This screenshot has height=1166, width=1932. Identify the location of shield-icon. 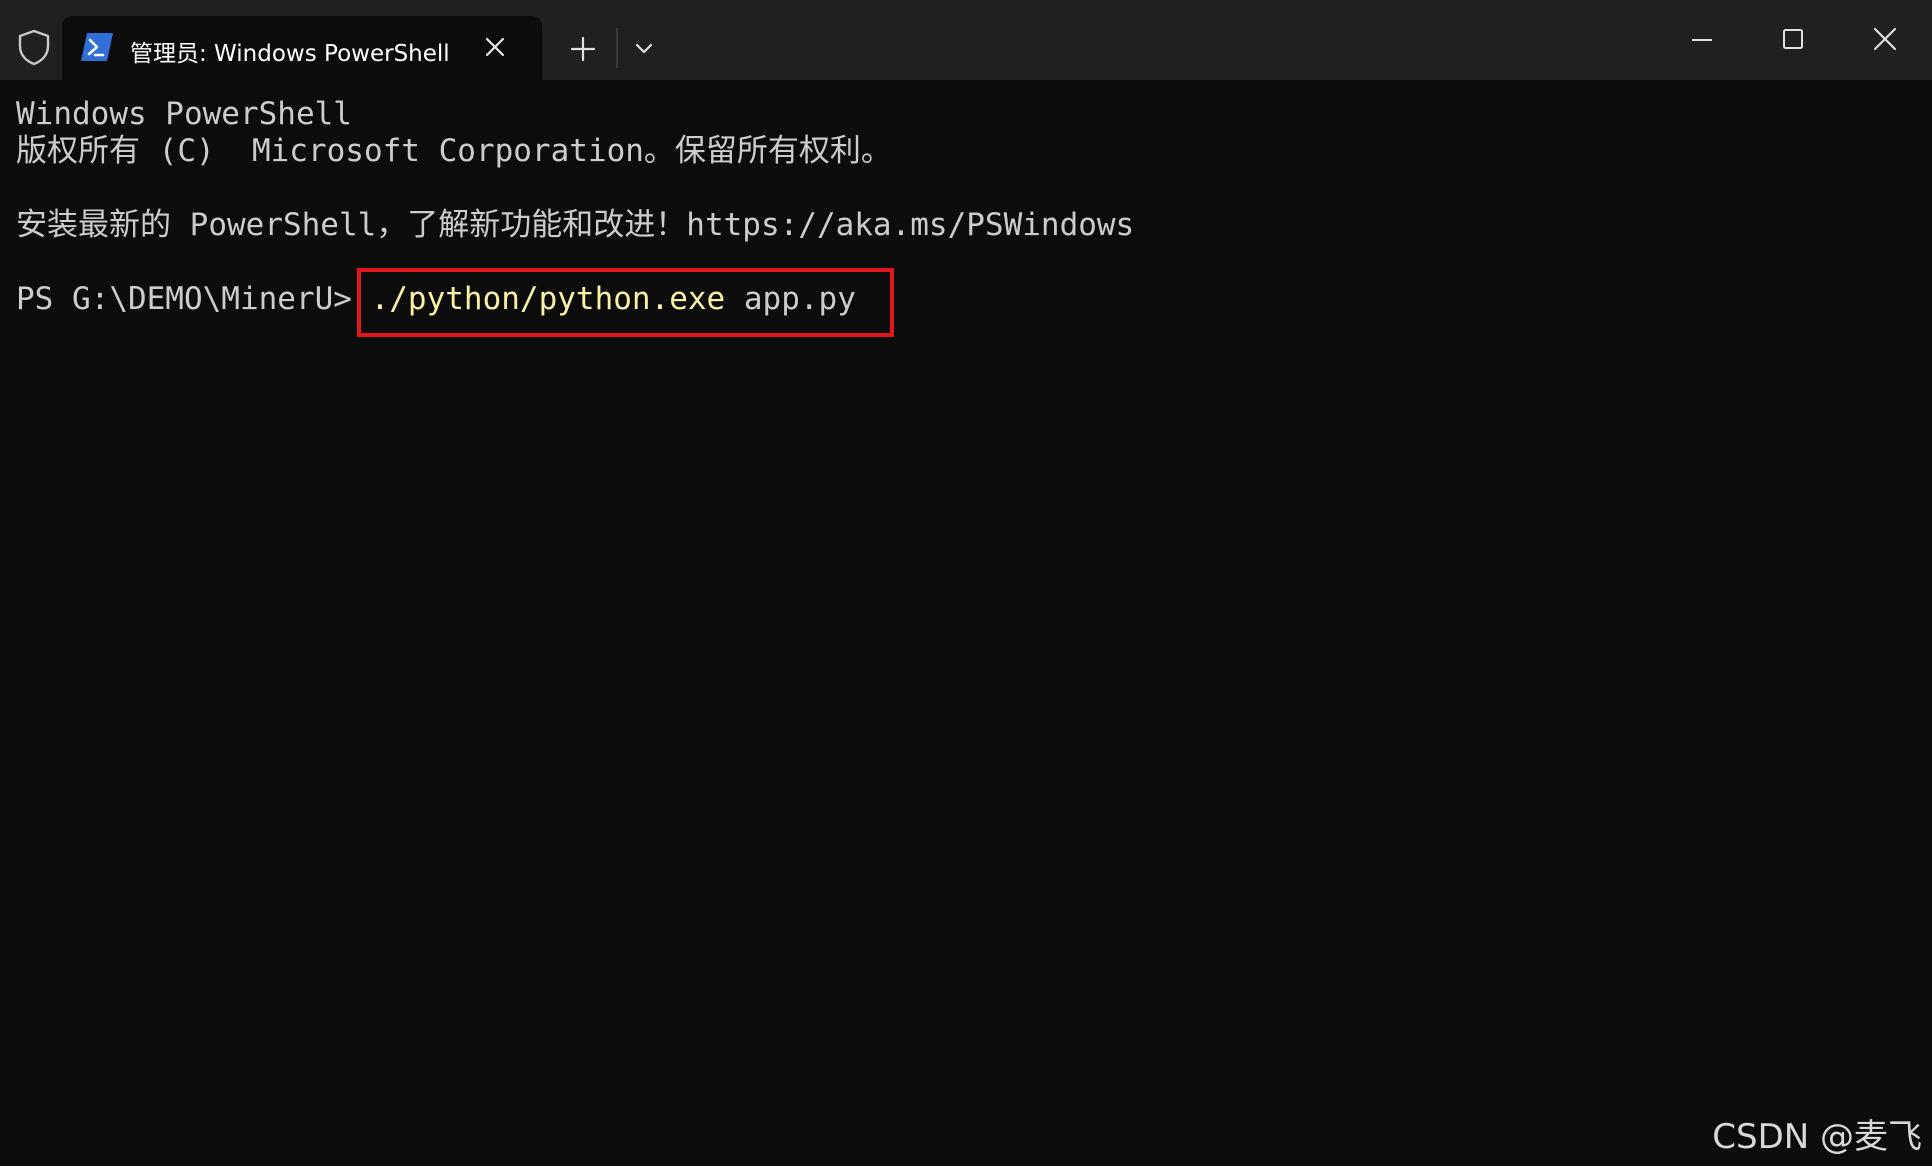
(34, 47).